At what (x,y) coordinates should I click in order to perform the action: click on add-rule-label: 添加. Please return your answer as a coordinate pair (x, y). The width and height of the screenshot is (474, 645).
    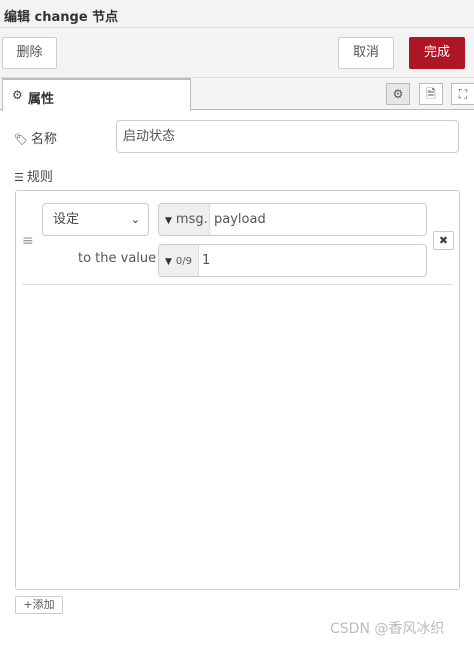
    Looking at the image, I should click on (43, 604).